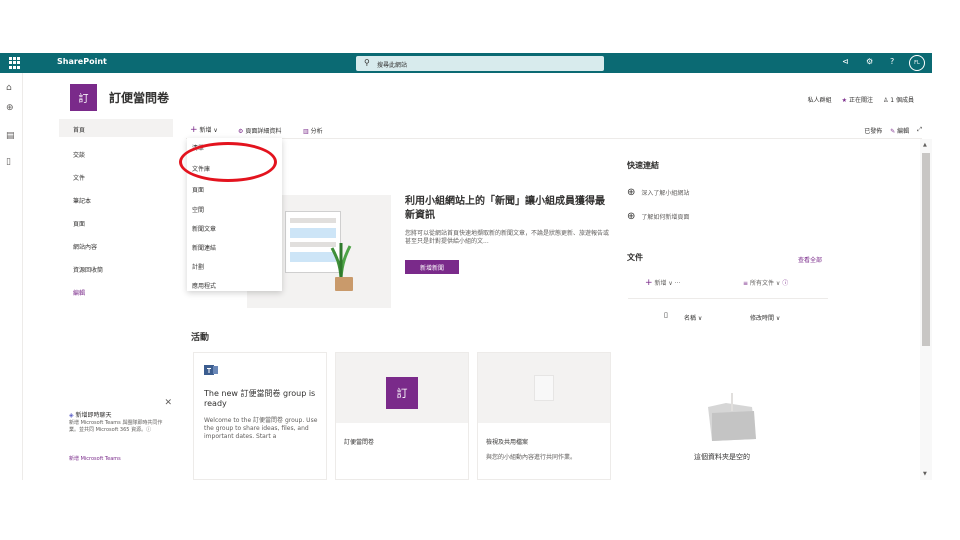  I want to click on file-icon: ▯, so click(8, 162).